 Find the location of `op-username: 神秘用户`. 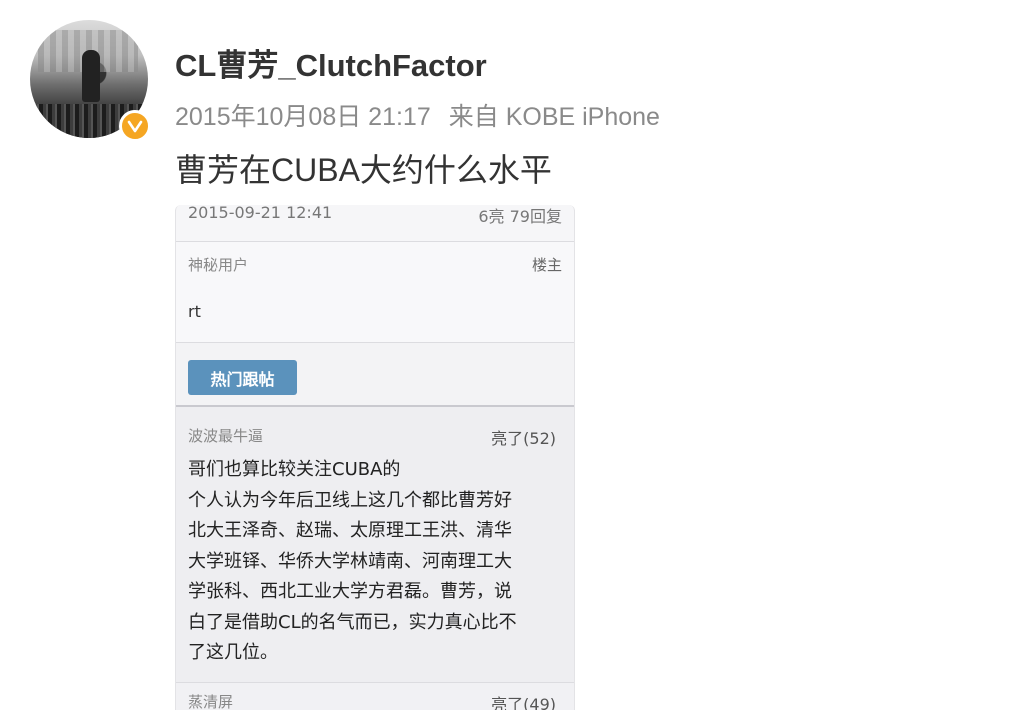

op-username: 神秘用户 is located at coordinates (218, 265).